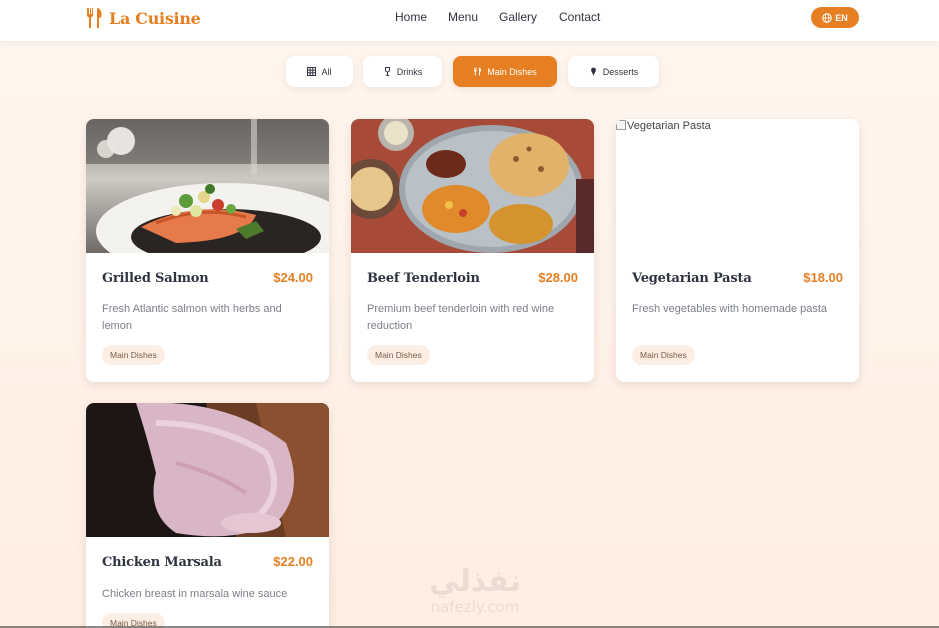 Image resolution: width=939 pixels, height=628 pixels. Describe the element at coordinates (463, 17) in the screenshot. I see `nav-link-menu: Menu` at that location.